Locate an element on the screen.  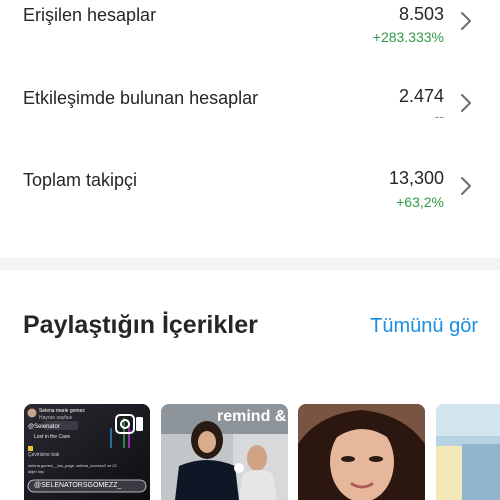
thumbnail-handle: @SELENATORSGOMEZZ_ is located at coordinates (78, 485).